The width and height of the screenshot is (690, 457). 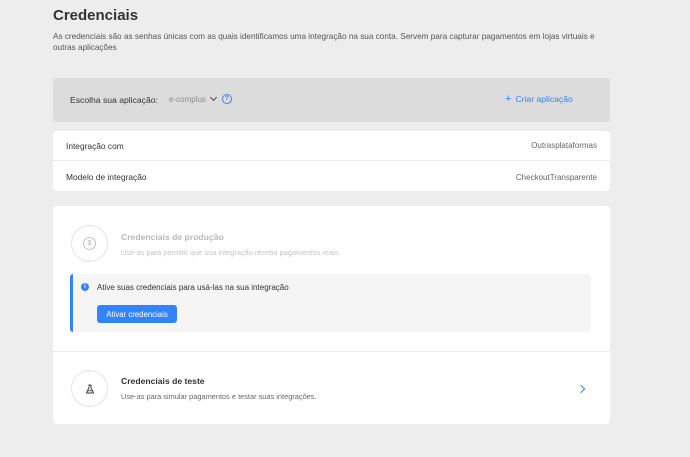 What do you see at coordinates (163, 381) in the screenshot?
I see `test-credentials-title: Credenciais de teste` at bounding box center [163, 381].